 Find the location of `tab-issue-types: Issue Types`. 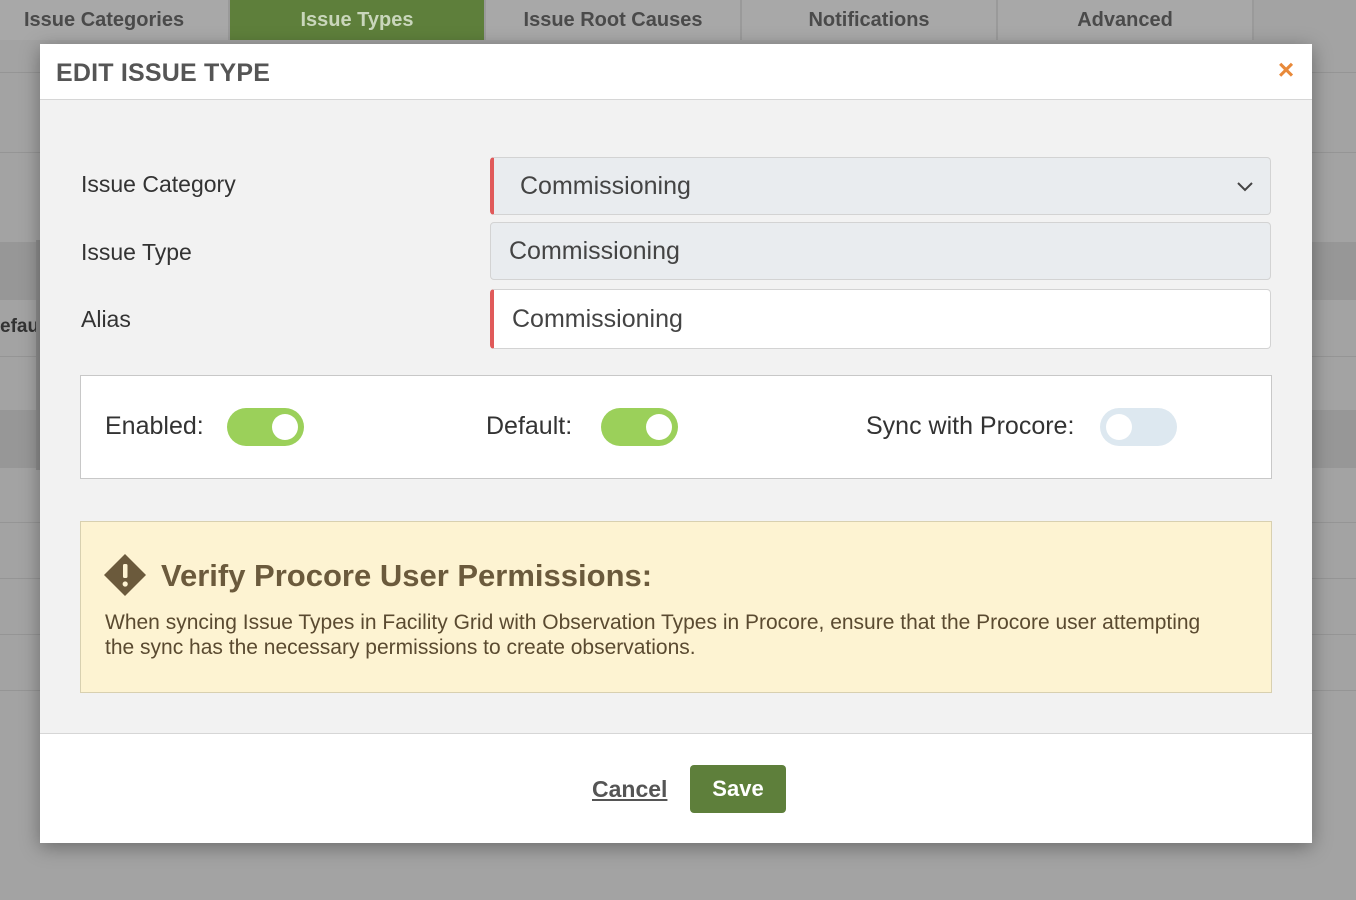

tab-issue-types: Issue Types is located at coordinates (358, 20).